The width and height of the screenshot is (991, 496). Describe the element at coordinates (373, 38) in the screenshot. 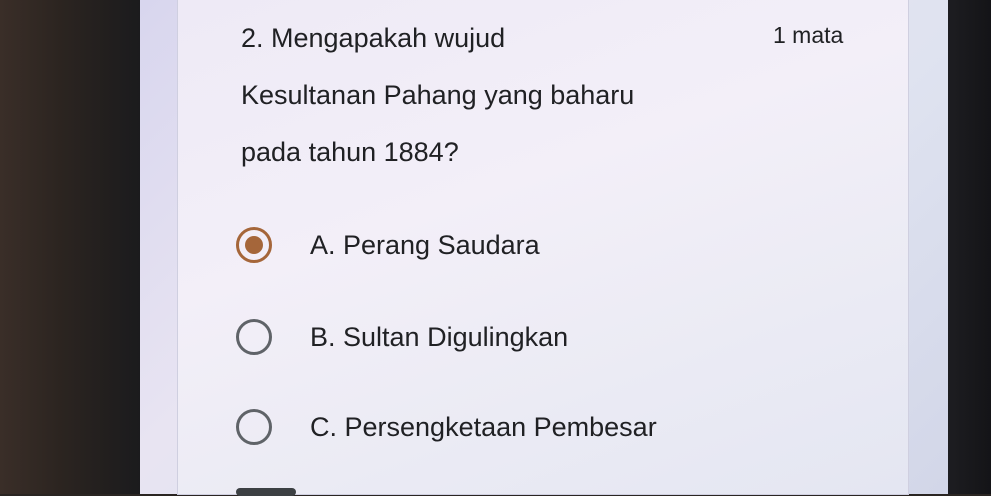

I see `question-line-1: 2. Mengapakah wujud` at that location.